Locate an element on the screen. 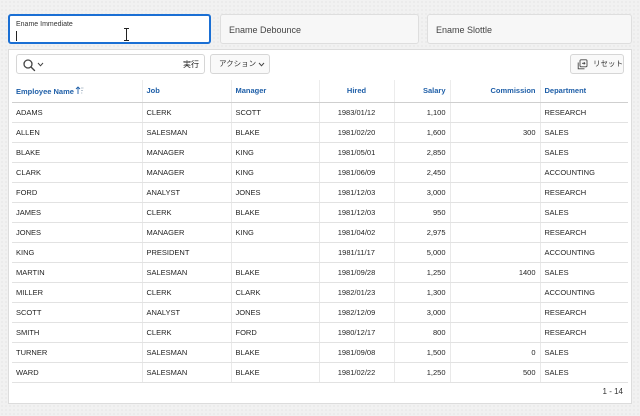 The height and width of the screenshot is (416, 640). cell-hired: 1980/12/17 is located at coordinates (357, 332).